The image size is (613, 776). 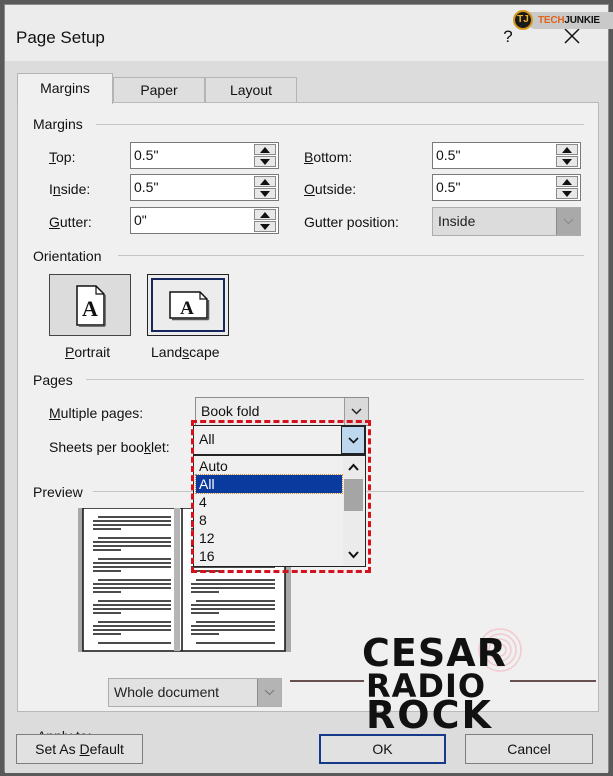 I want to click on inside-margin-increment, so click(x=265, y=181).